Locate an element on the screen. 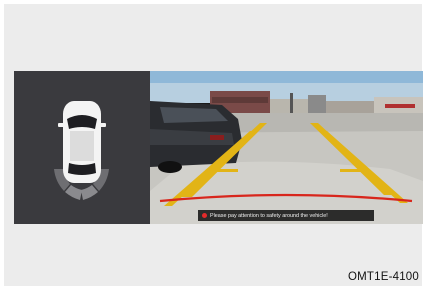 The image size is (427, 290). car-top-icon is located at coordinates (82, 142).